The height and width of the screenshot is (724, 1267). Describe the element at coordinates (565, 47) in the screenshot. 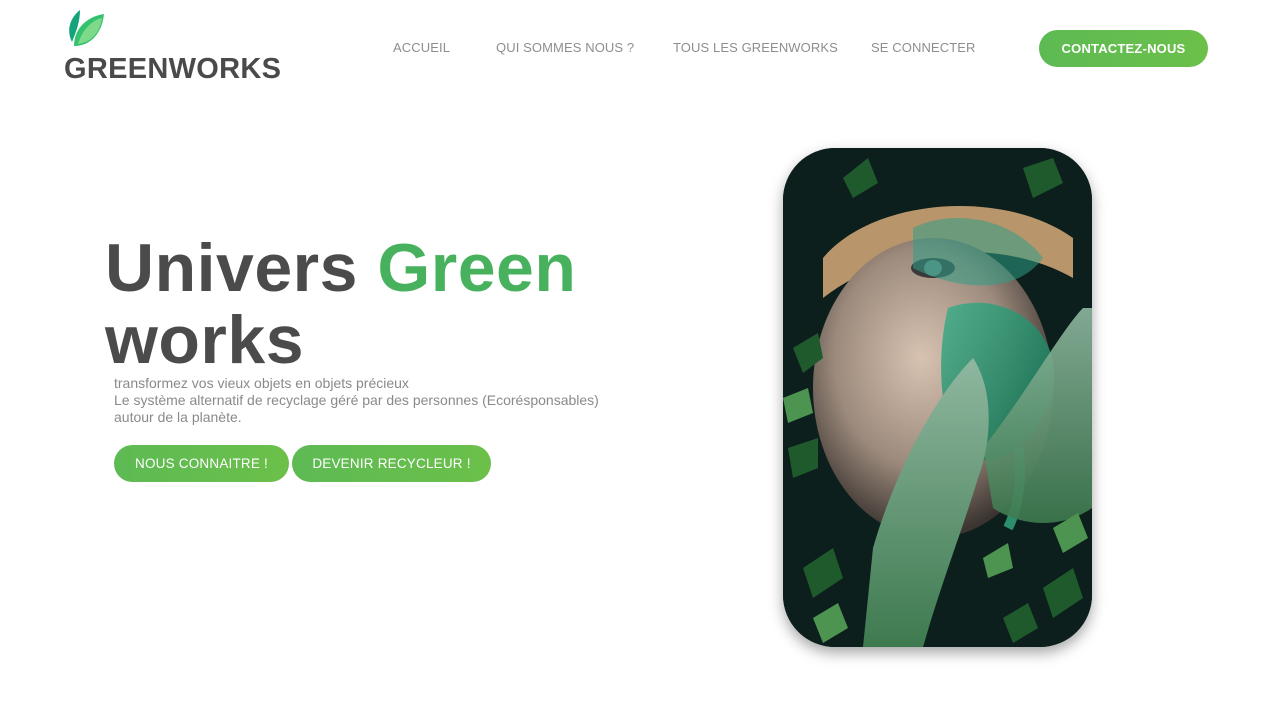

I see `nav-link-qui-sommes-nous: QUI SOMMES NOUS ?` at that location.